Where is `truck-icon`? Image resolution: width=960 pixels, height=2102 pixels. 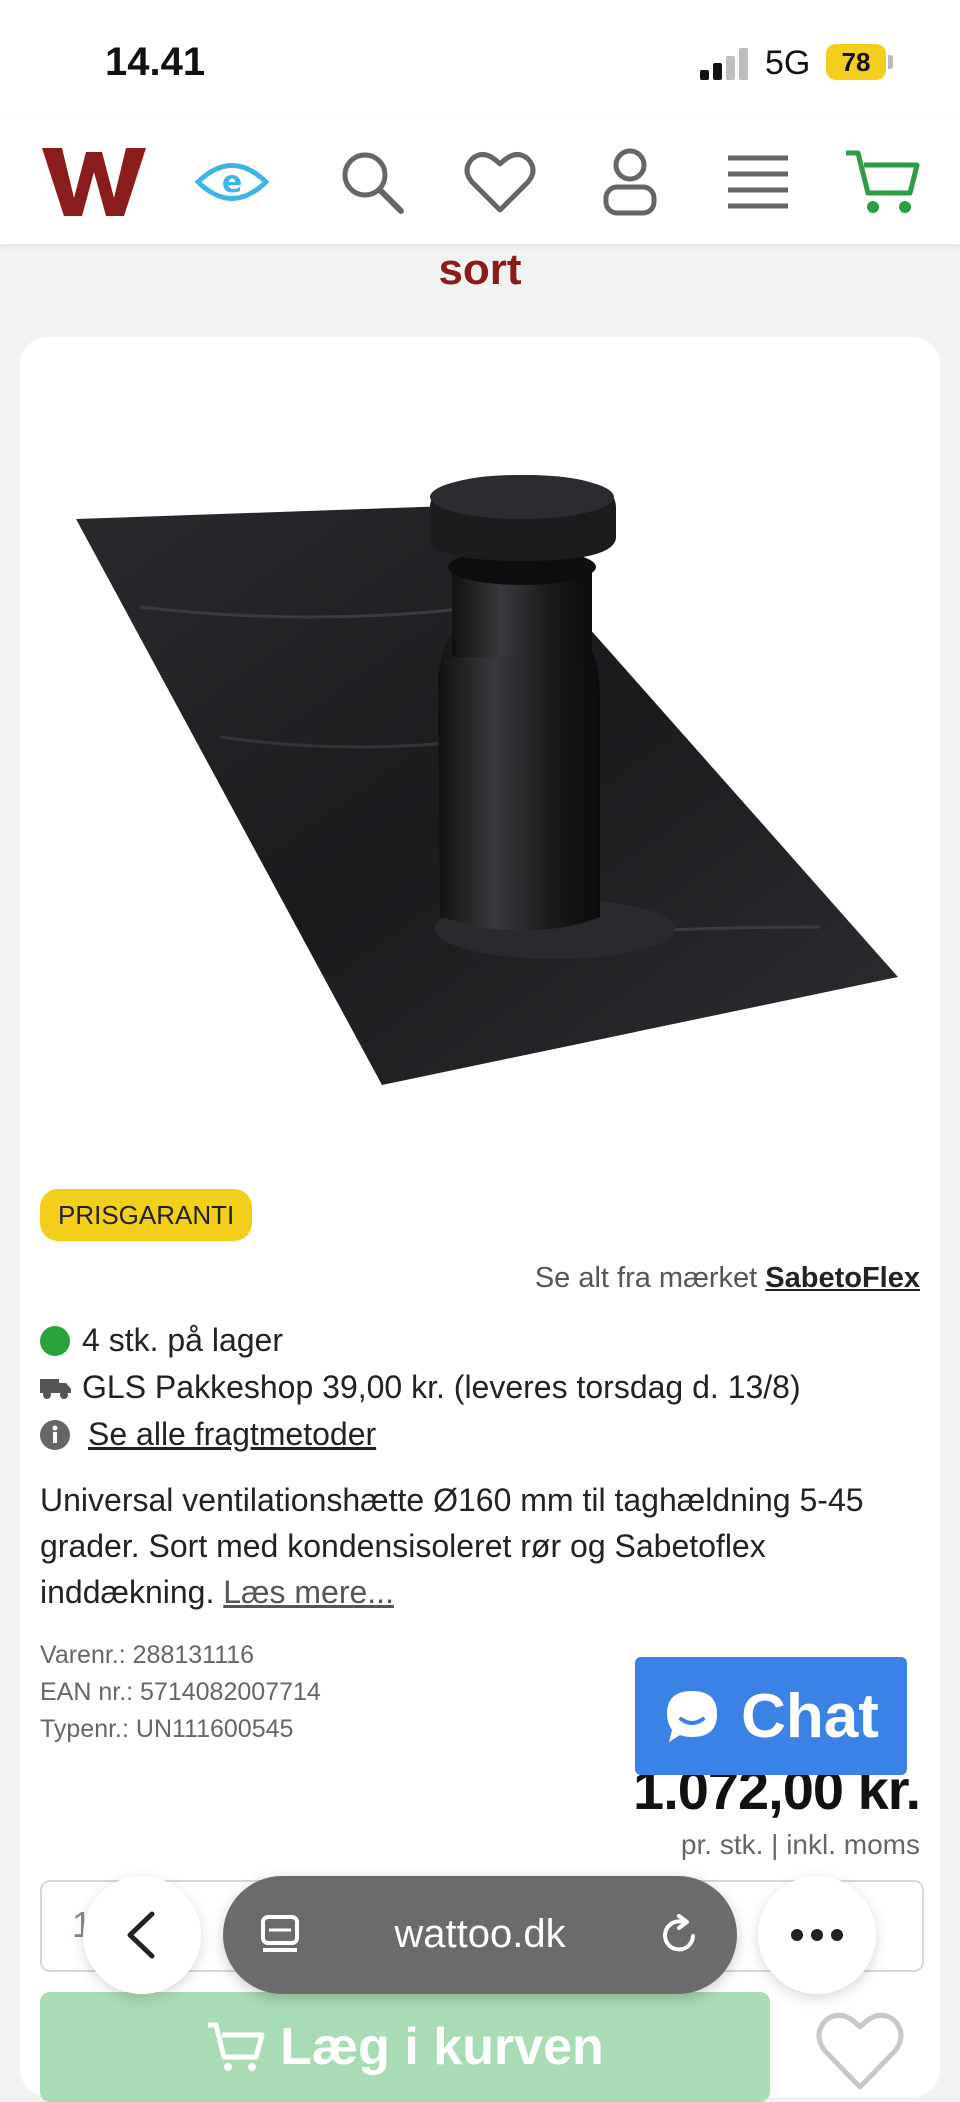 truck-icon is located at coordinates (55, 1388).